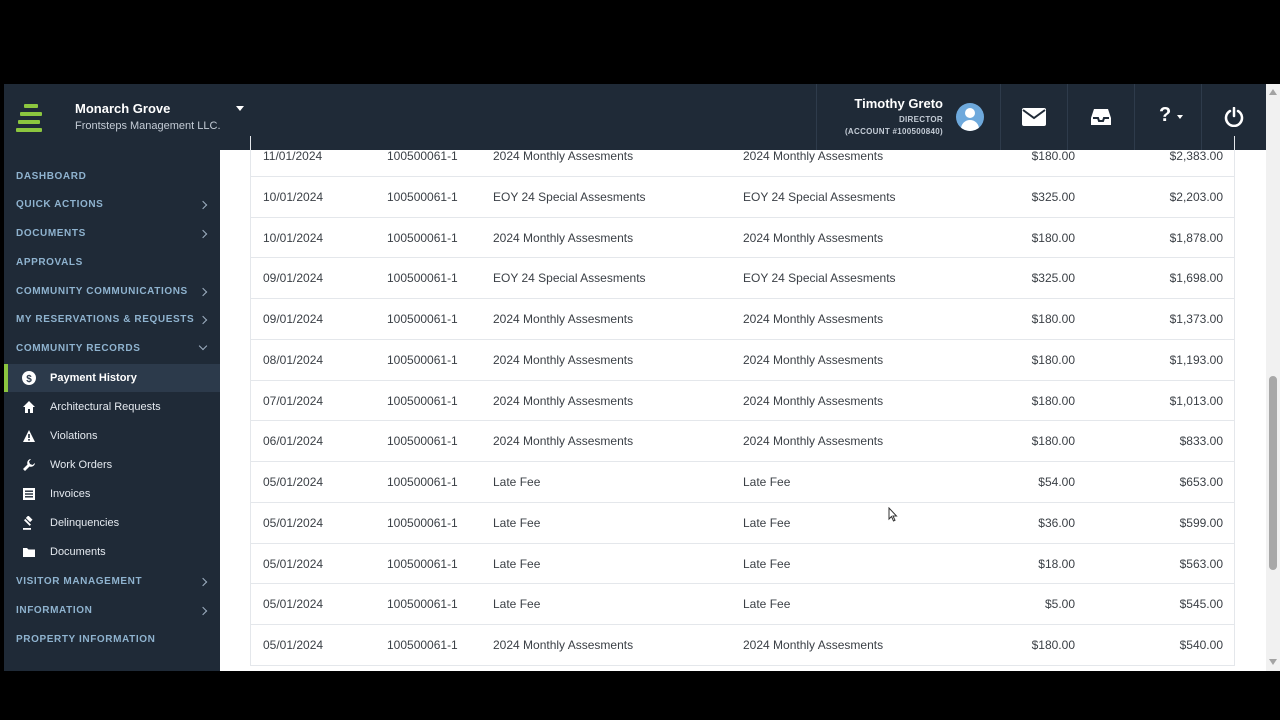  I want to click on home-icon, so click(29, 407).